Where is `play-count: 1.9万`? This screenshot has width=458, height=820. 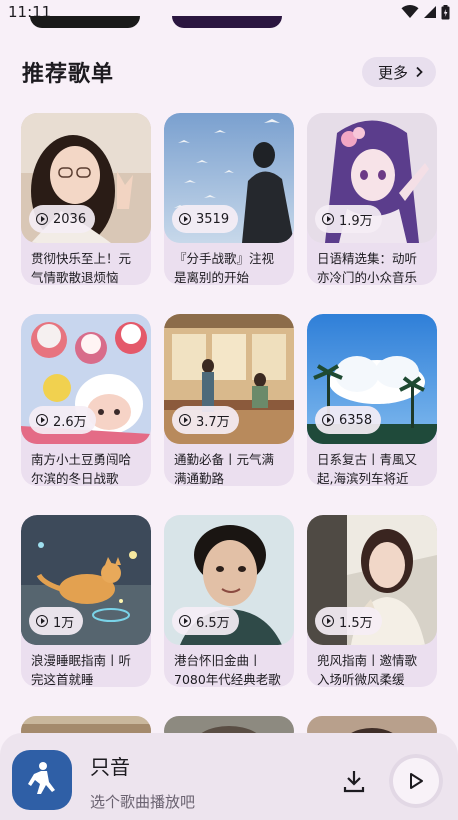
play-count: 1.9万 is located at coordinates (356, 221).